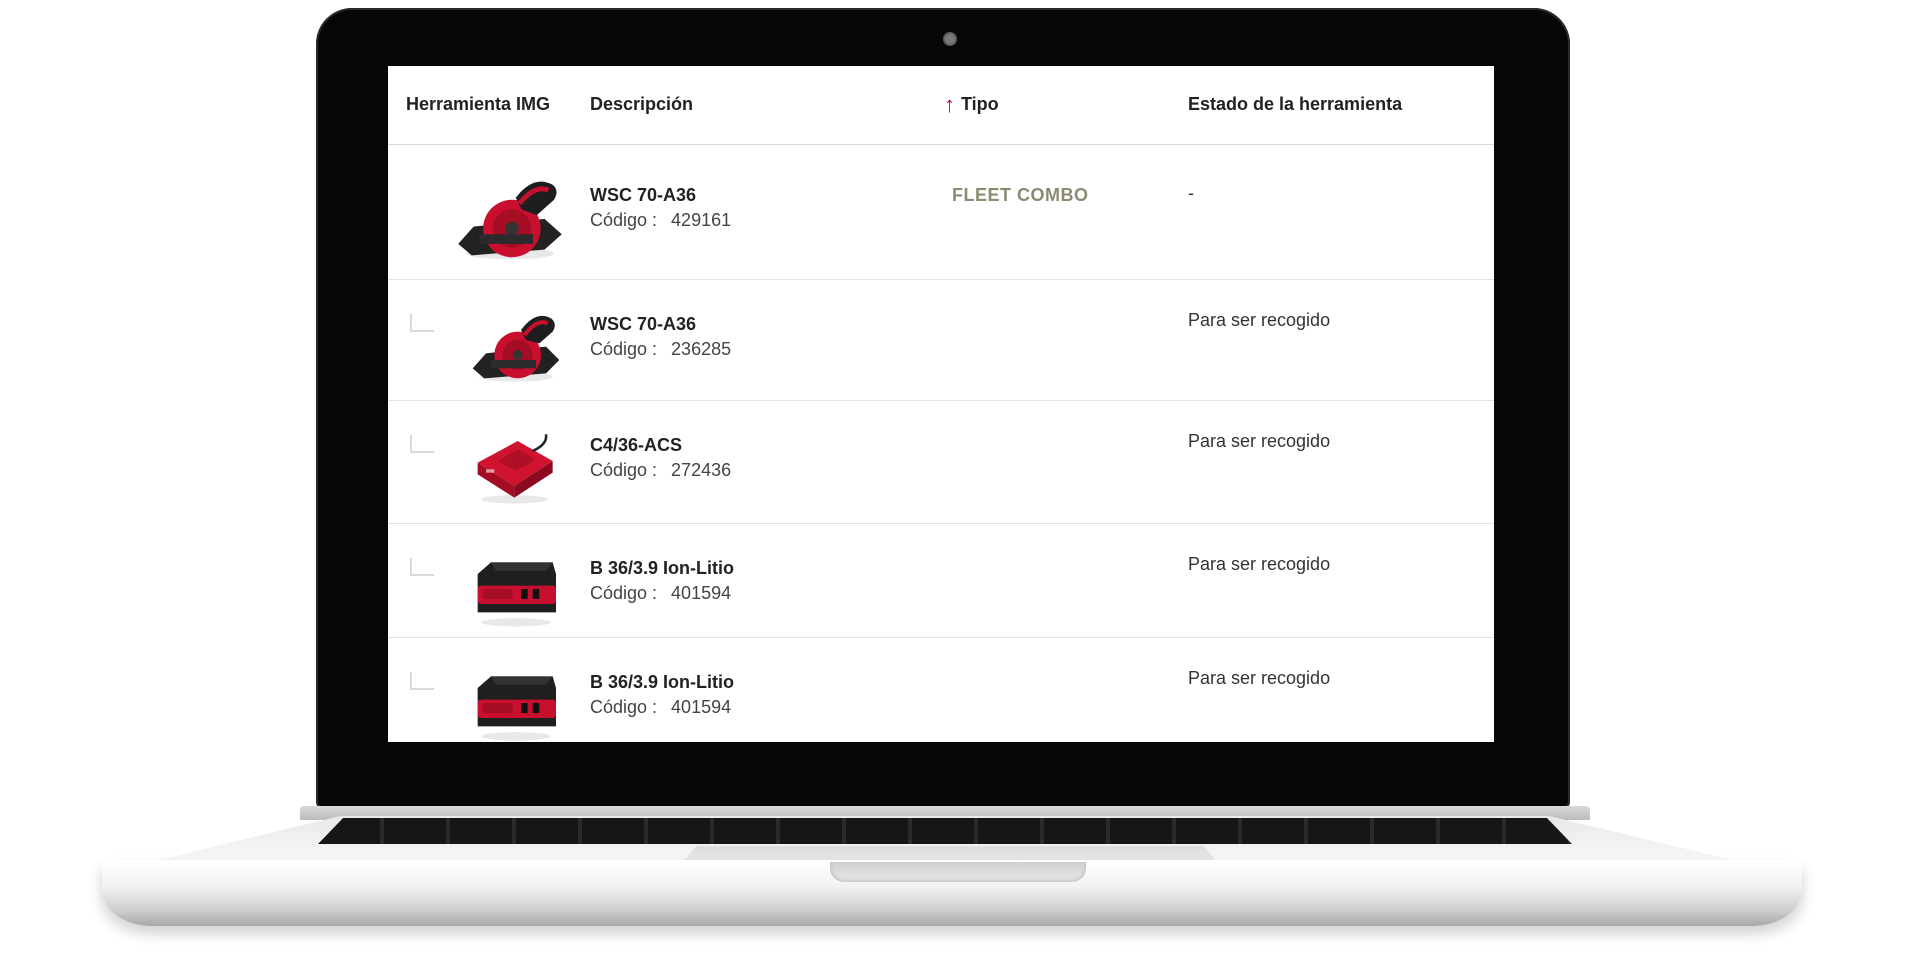  I want to click on tool-state: -, so click(1191, 193).